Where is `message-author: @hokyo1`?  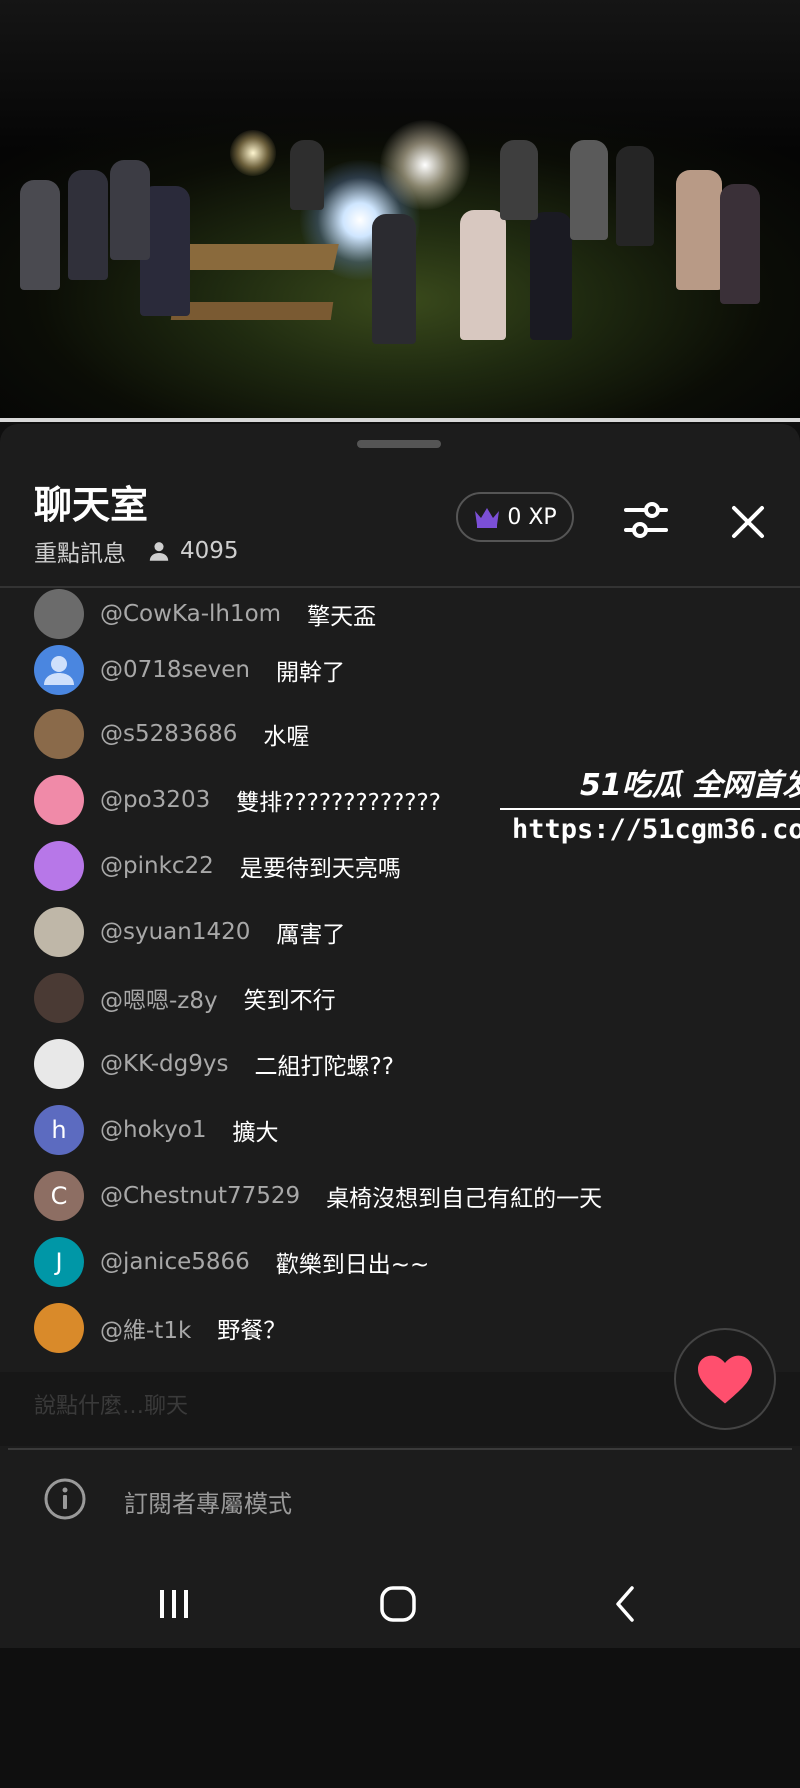
message-author: @hokyo1 is located at coordinates (153, 1130).